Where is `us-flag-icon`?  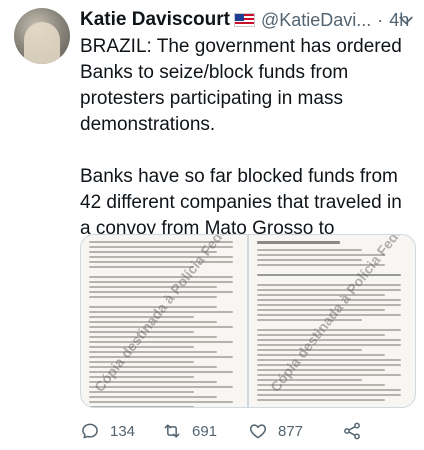
us-flag-icon is located at coordinates (244, 20).